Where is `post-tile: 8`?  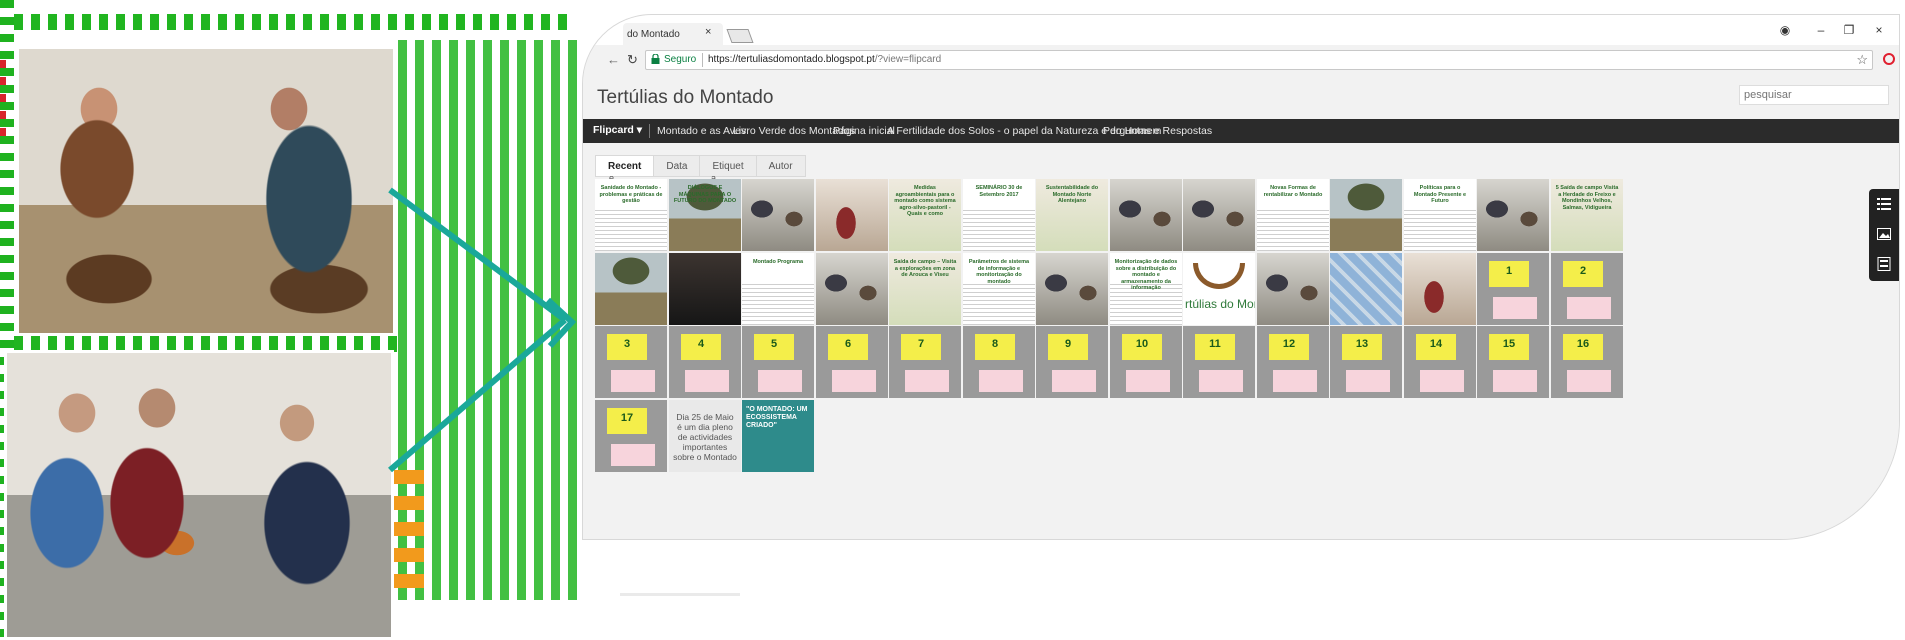 post-tile: 8 is located at coordinates (999, 362).